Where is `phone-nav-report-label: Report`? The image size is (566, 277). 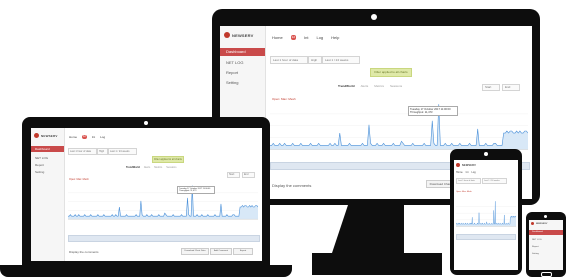 phone-nav-report-label: Report is located at coordinates (535, 247).